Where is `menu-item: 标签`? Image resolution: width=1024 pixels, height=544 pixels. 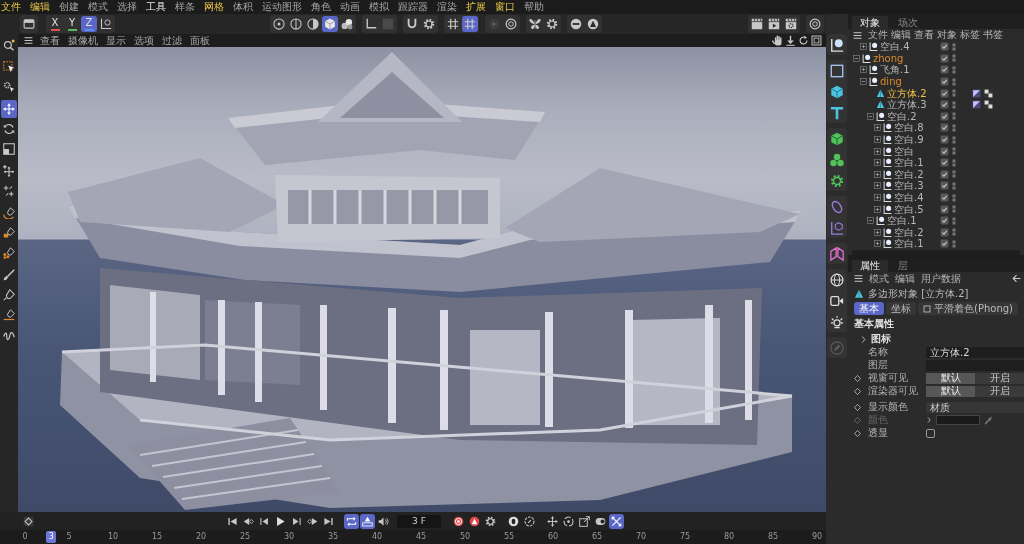
menu-item: 标签 is located at coordinates (970, 35).